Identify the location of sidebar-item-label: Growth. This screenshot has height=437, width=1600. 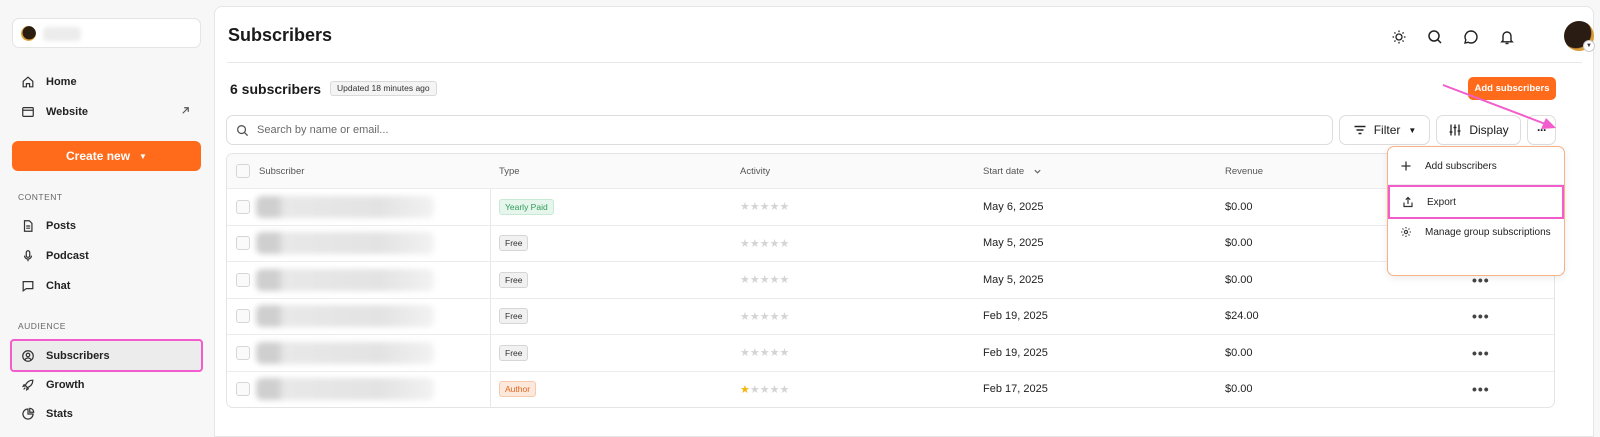
(65, 384).